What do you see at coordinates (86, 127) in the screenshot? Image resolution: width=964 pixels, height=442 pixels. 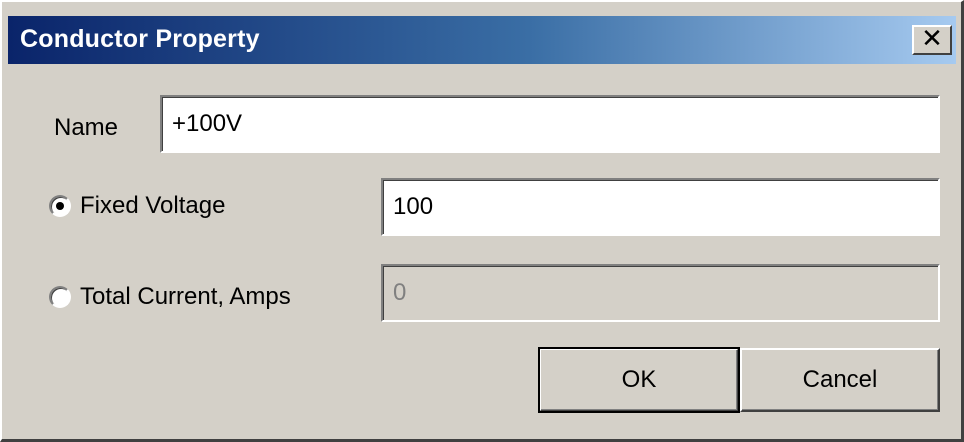 I see `name-label: Name` at bounding box center [86, 127].